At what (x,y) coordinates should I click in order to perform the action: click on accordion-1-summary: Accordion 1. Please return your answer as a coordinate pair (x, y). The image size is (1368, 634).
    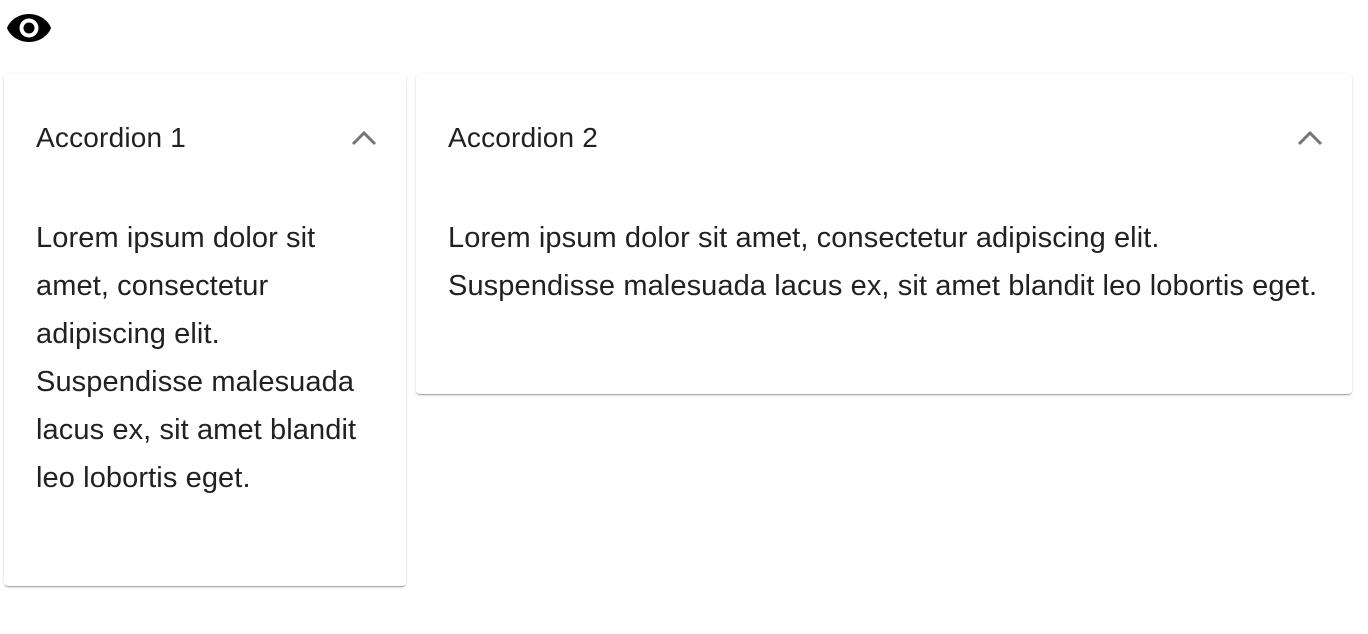
    Looking at the image, I should click on (205, 138).